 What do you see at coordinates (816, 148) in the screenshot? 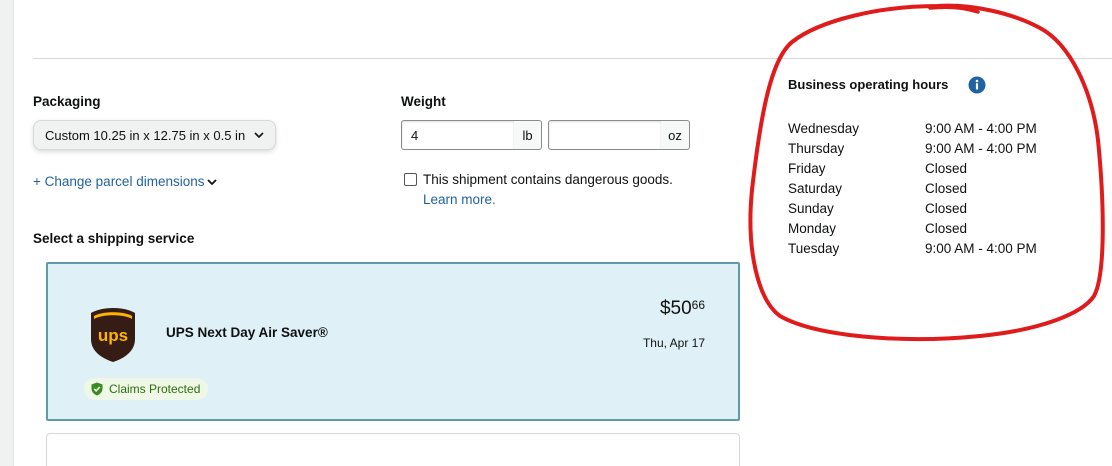
I see `hours-day: Thursday` at bounding box center [816, 148].